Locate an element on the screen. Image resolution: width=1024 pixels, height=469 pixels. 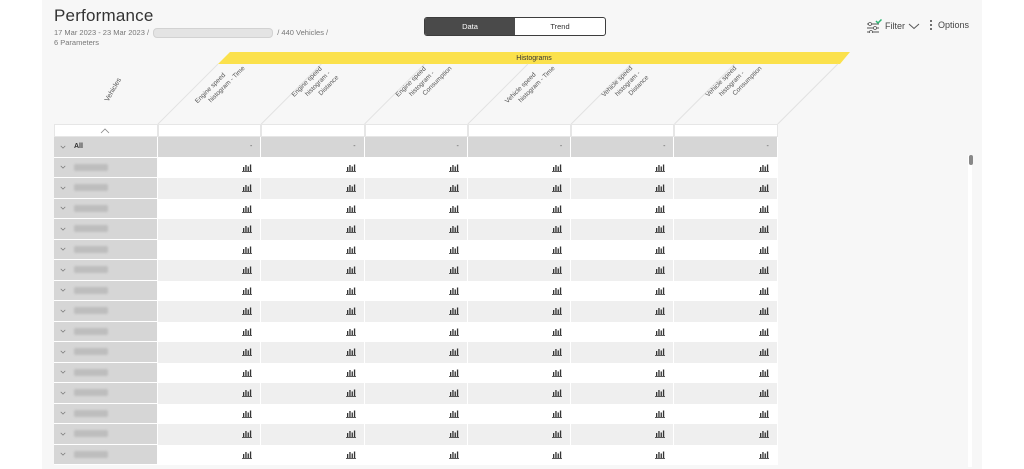
row-header-all: All is located at coordinates (106, 147).